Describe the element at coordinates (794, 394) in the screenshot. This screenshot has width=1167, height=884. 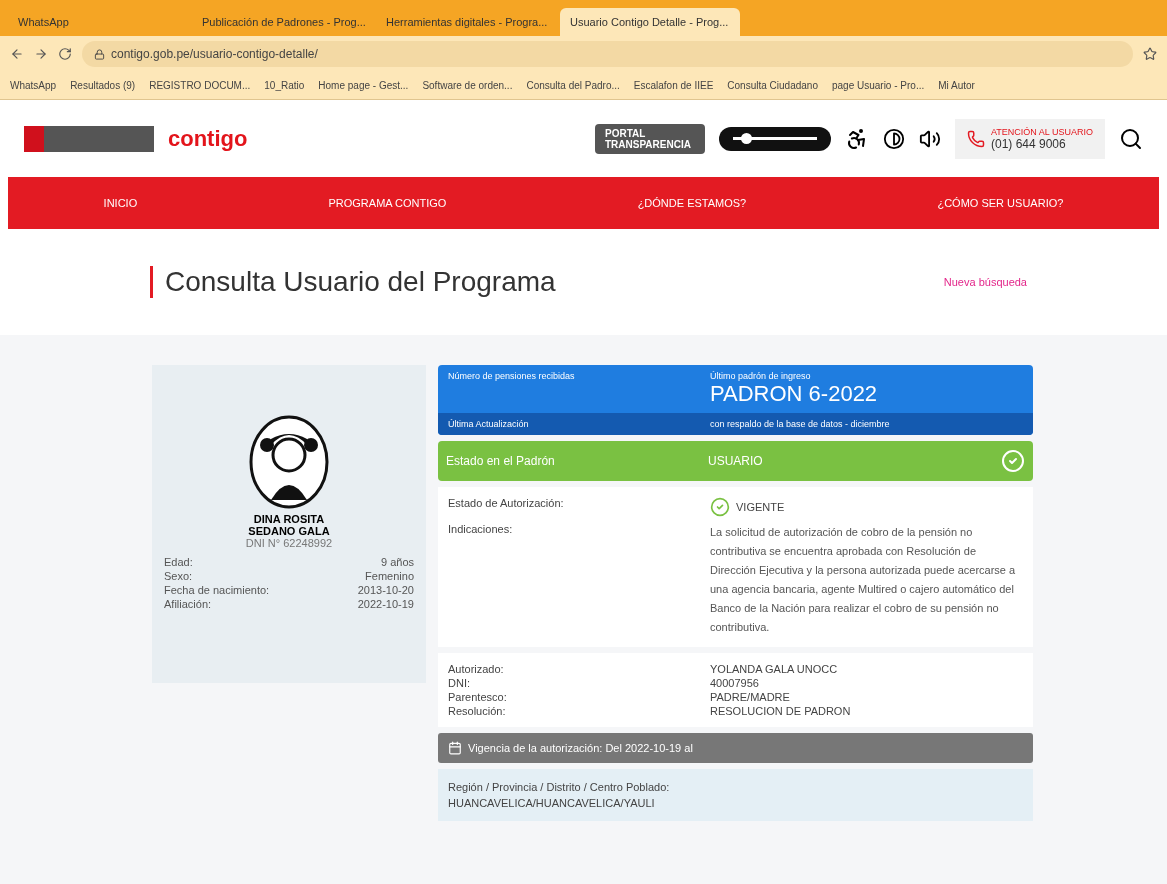
I see `padron-value: PADRON 6-2022` at that location.